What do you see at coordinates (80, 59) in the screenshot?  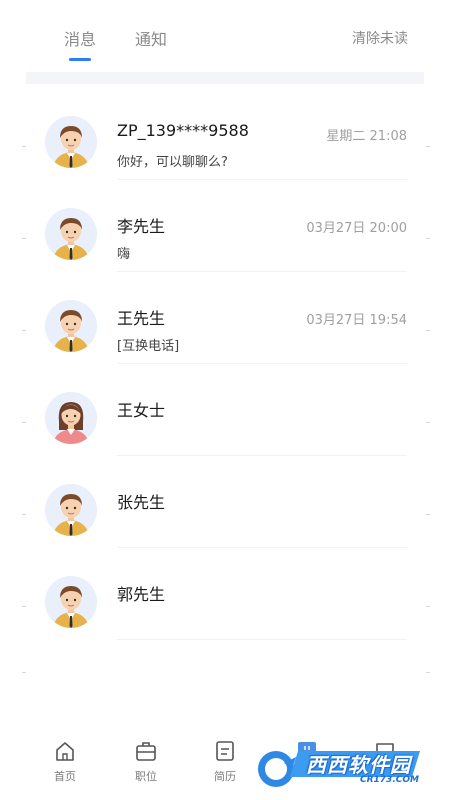 I see `active-tab-indicator` at bounding box center [80, 59].